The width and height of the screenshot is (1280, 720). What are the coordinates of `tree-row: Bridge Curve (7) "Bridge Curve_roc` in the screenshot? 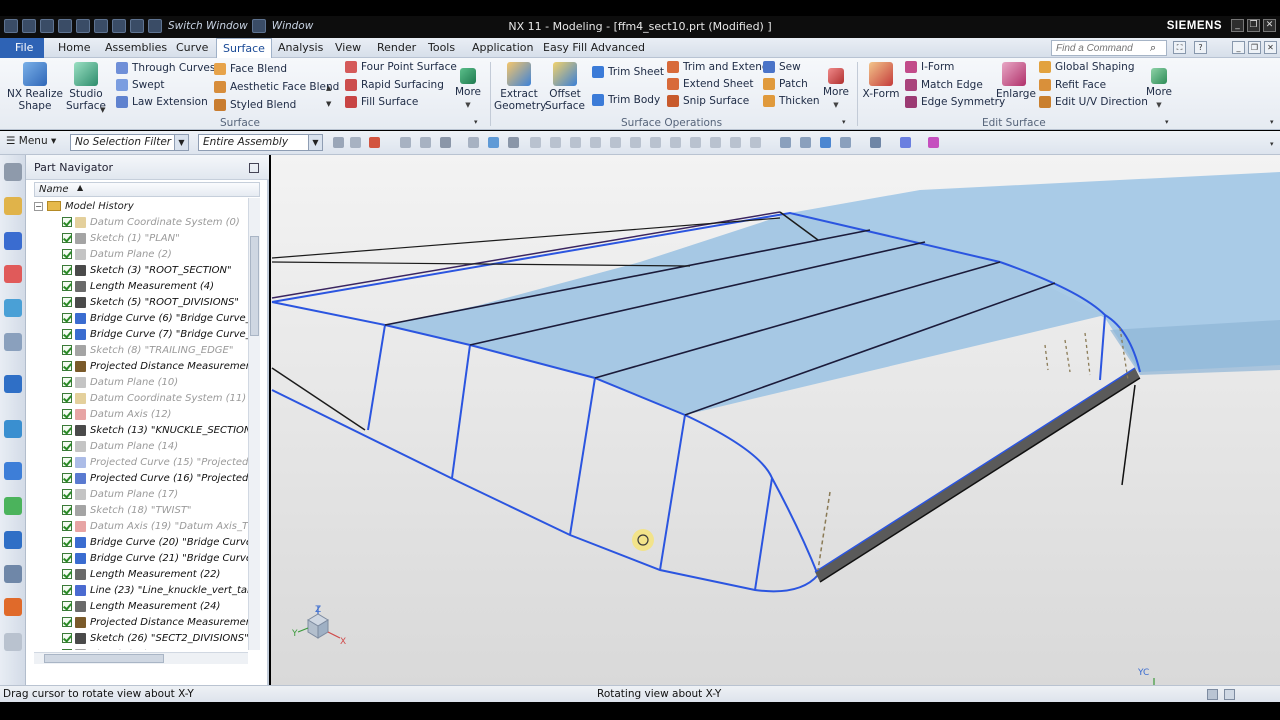 It's located at (141, 334).